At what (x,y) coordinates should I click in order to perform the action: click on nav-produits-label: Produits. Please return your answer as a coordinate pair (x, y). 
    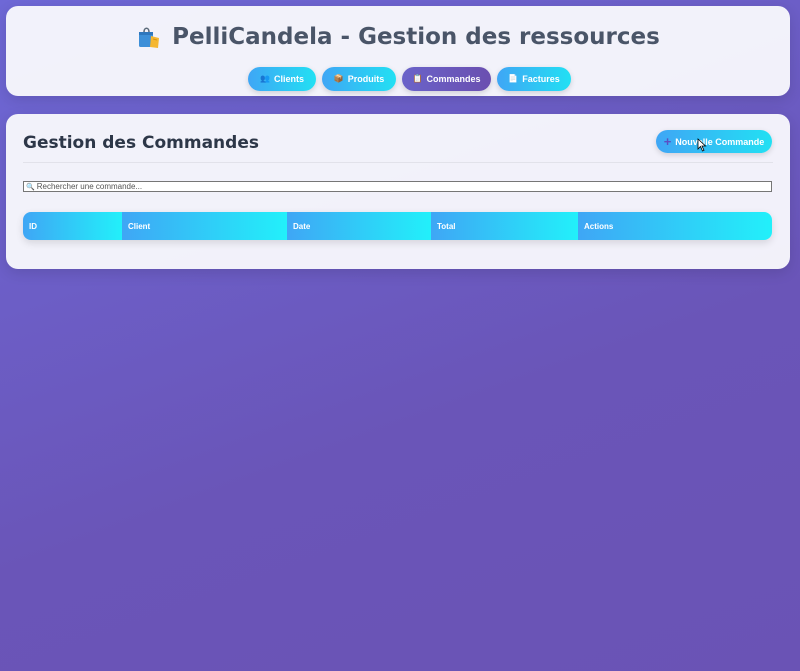
    Looking at the image, I should click on (366, 79).